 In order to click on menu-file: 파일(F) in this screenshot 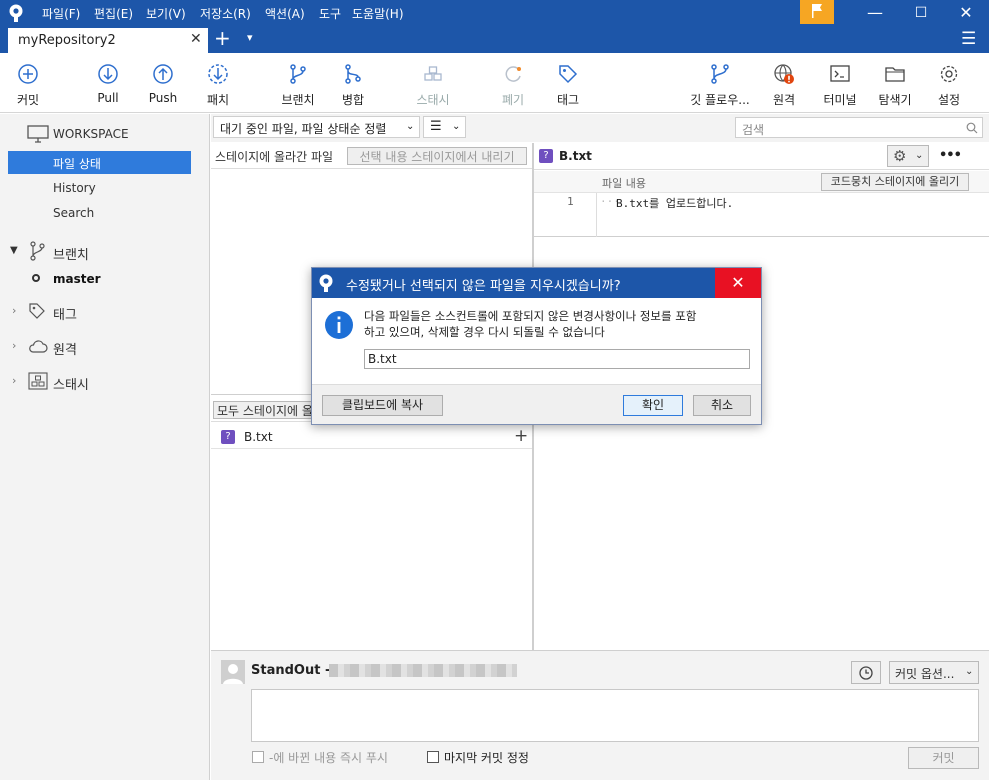, I will do `click(61, 13)`.